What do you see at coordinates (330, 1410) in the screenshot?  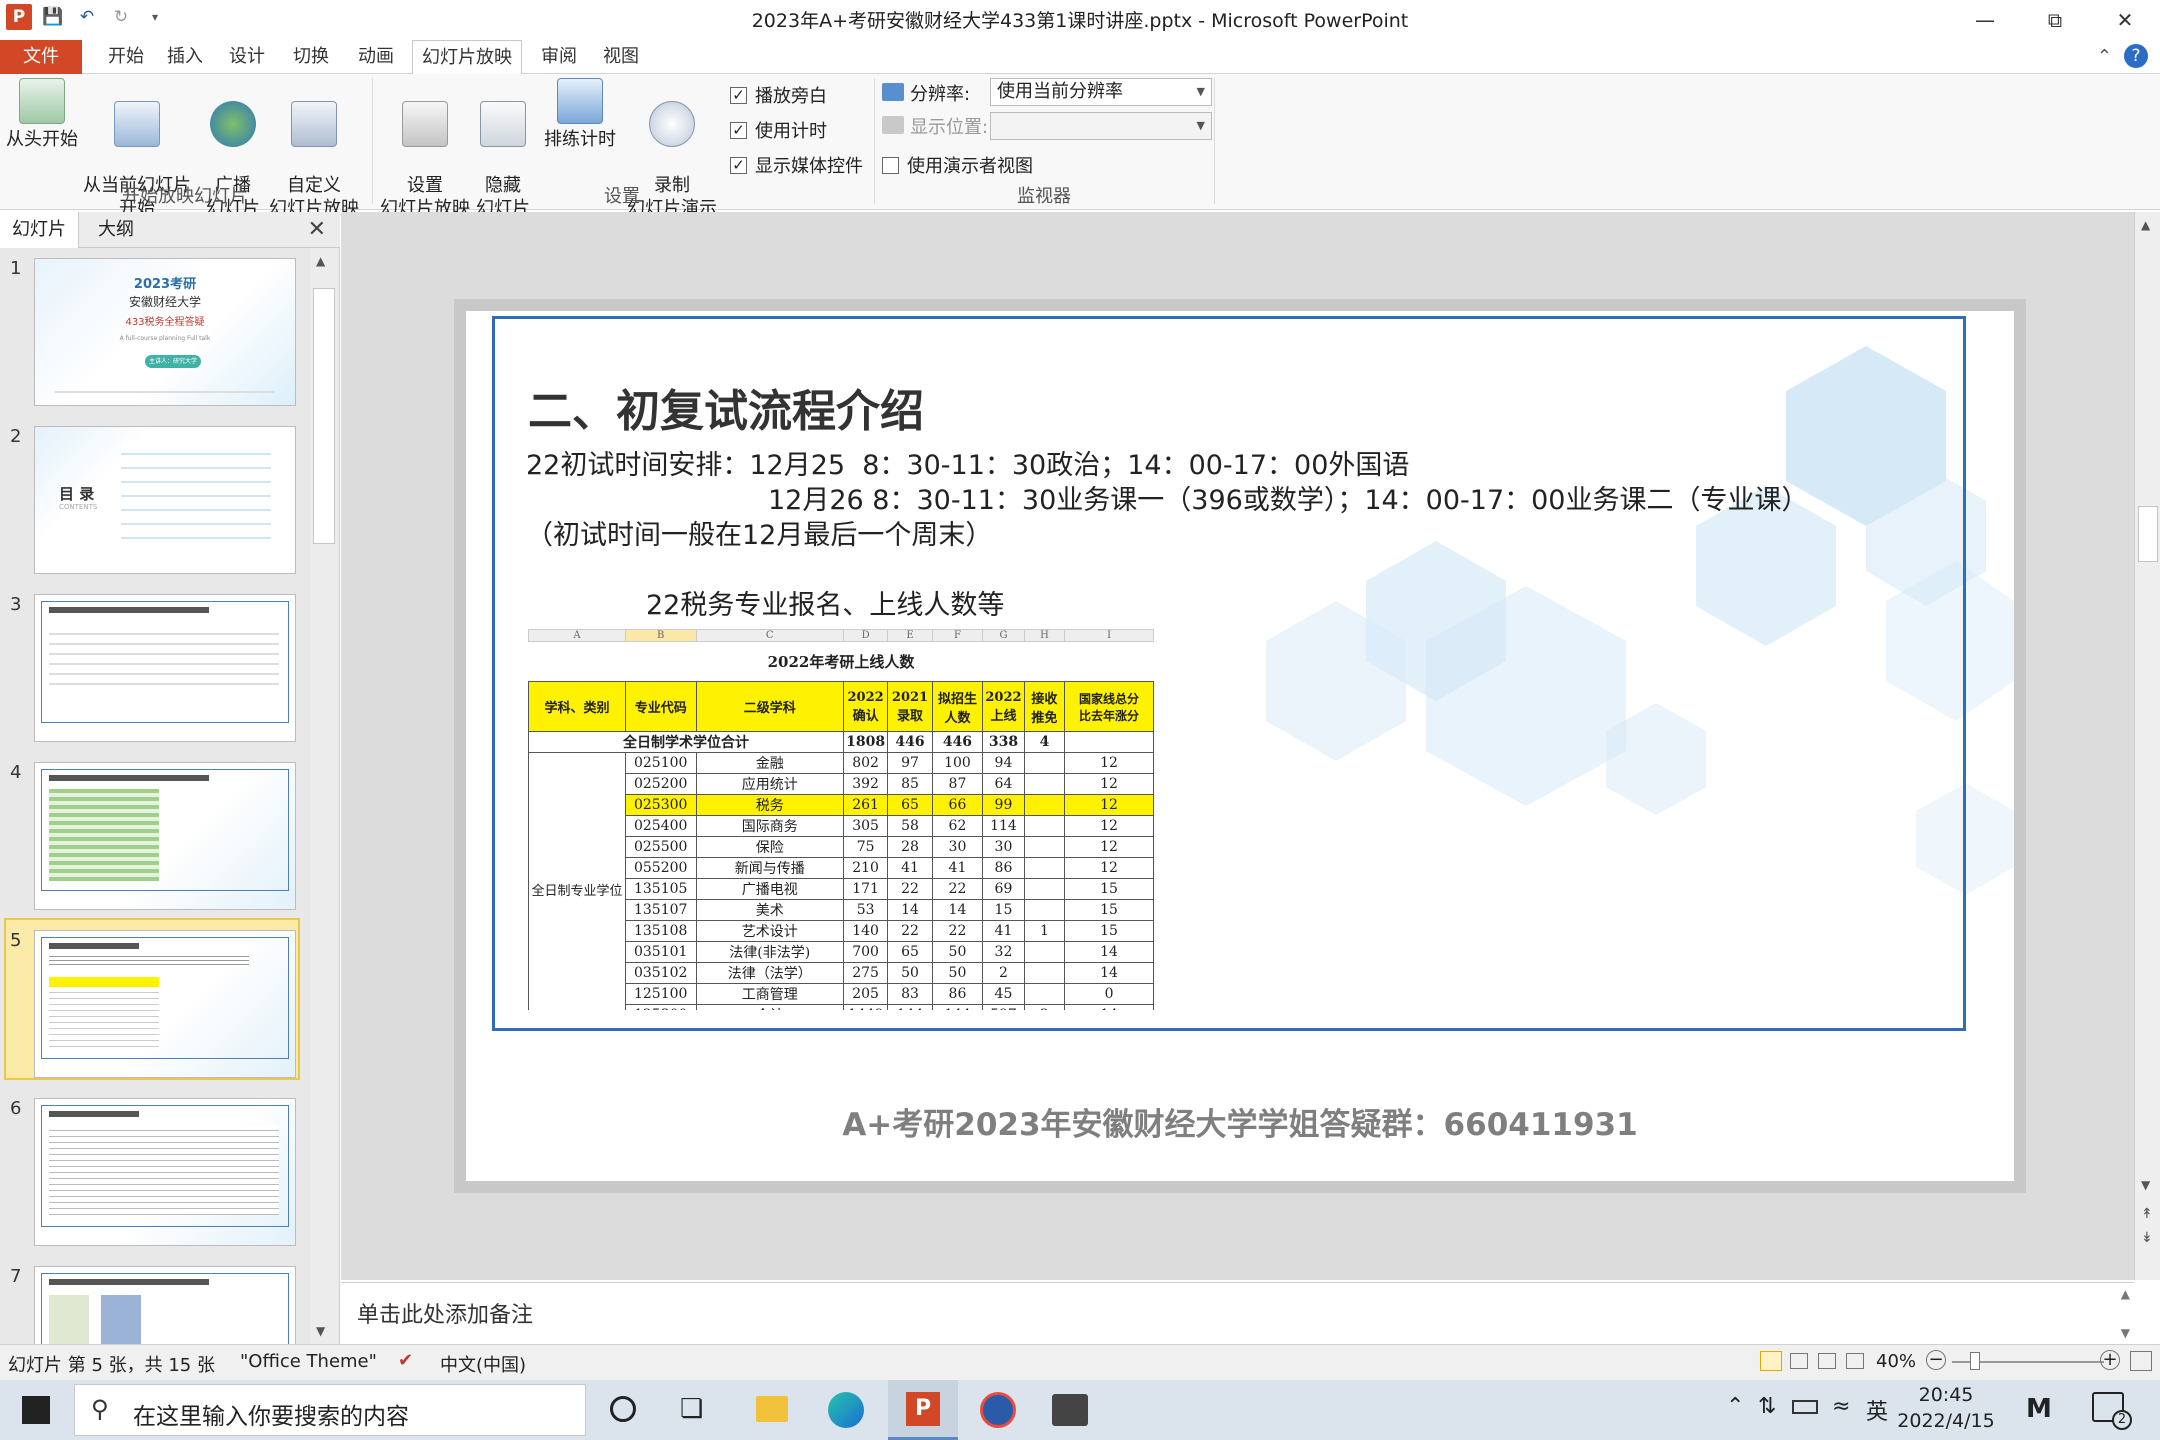 I see `taskbar-search-box: ⚲ 在这里输入你要搜索的内容` at bounding box center [330, 1410].